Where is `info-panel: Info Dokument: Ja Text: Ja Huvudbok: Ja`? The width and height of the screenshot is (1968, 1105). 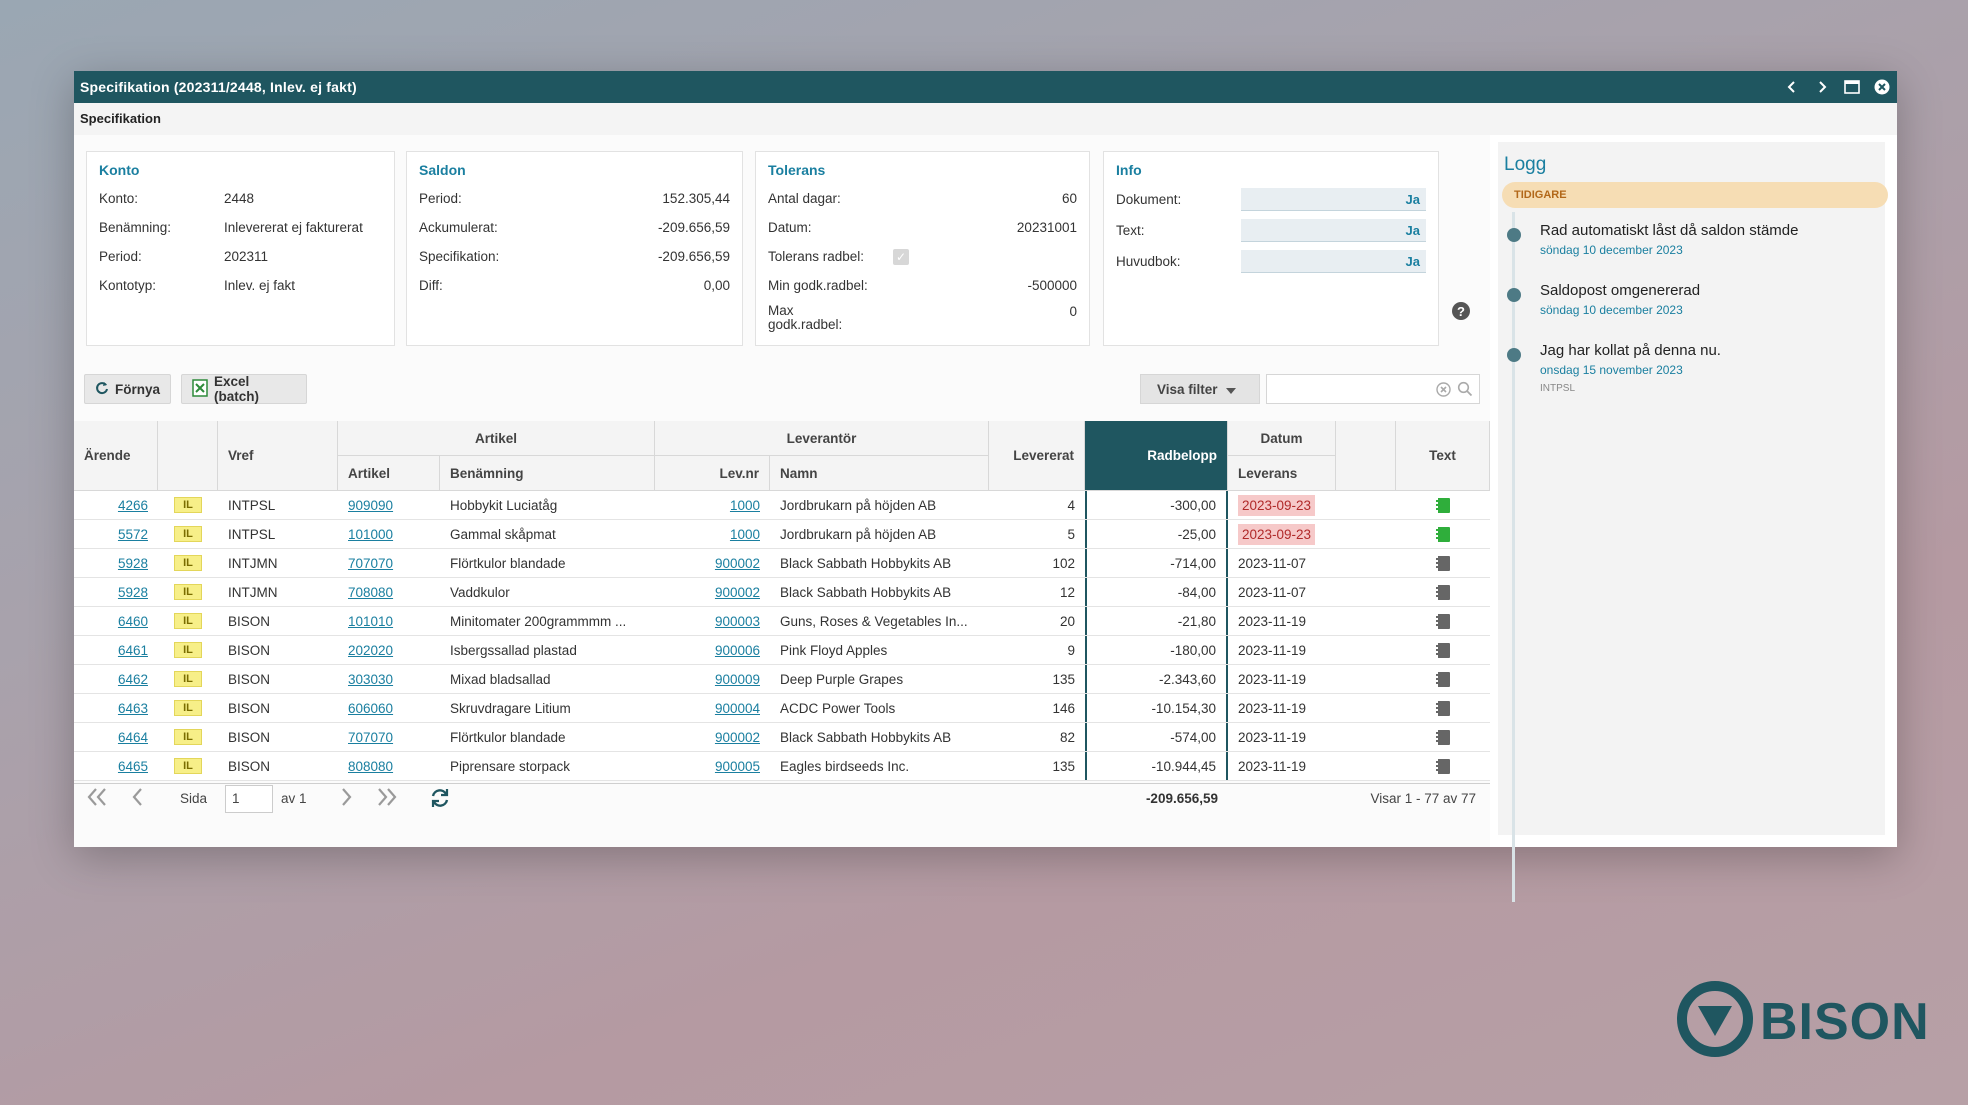
info-panel: Info Dokument: Ja Text: Ja Huvudbok: Ja is located at coordinates (1271, 248).